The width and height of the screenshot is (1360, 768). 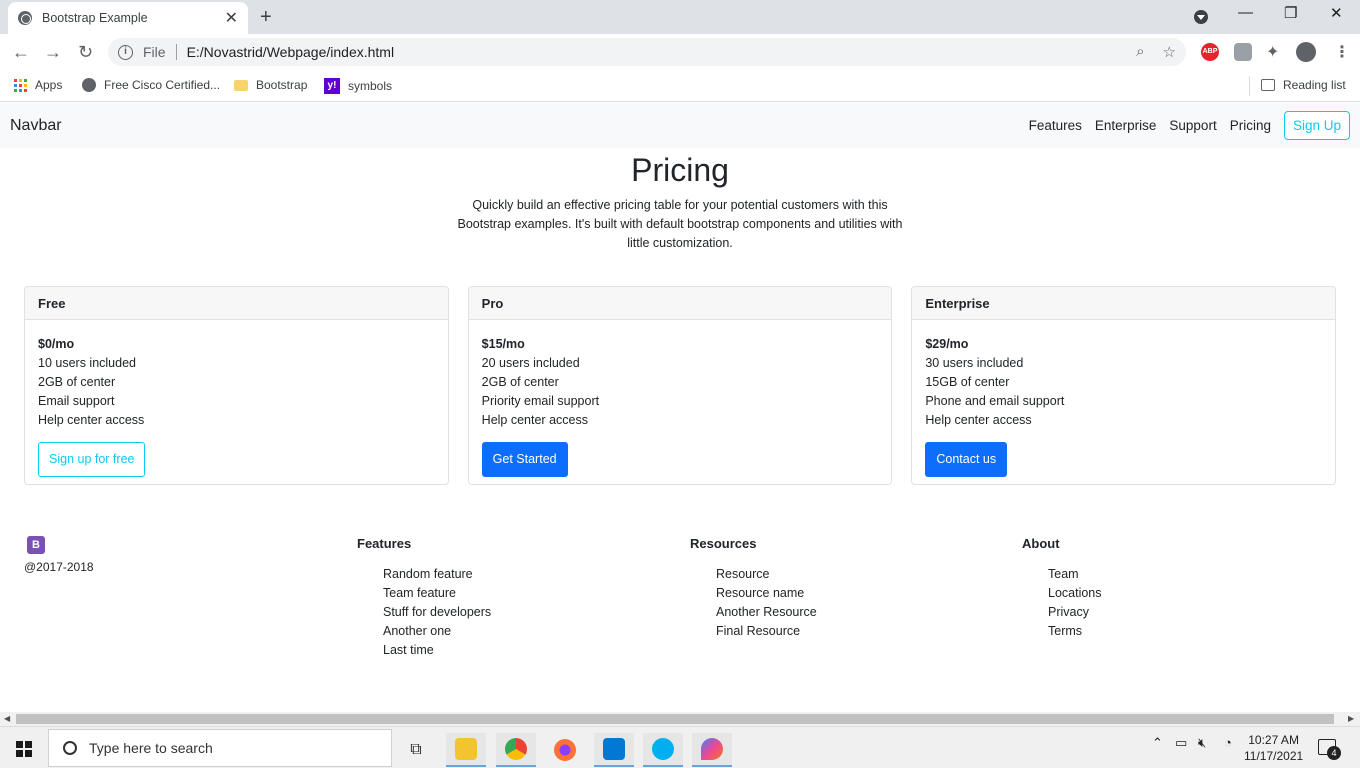 What do you see at coordinates (384, 543) in the screenshot?
I see `footer-heading: Features` at bounding box center [384, 543].